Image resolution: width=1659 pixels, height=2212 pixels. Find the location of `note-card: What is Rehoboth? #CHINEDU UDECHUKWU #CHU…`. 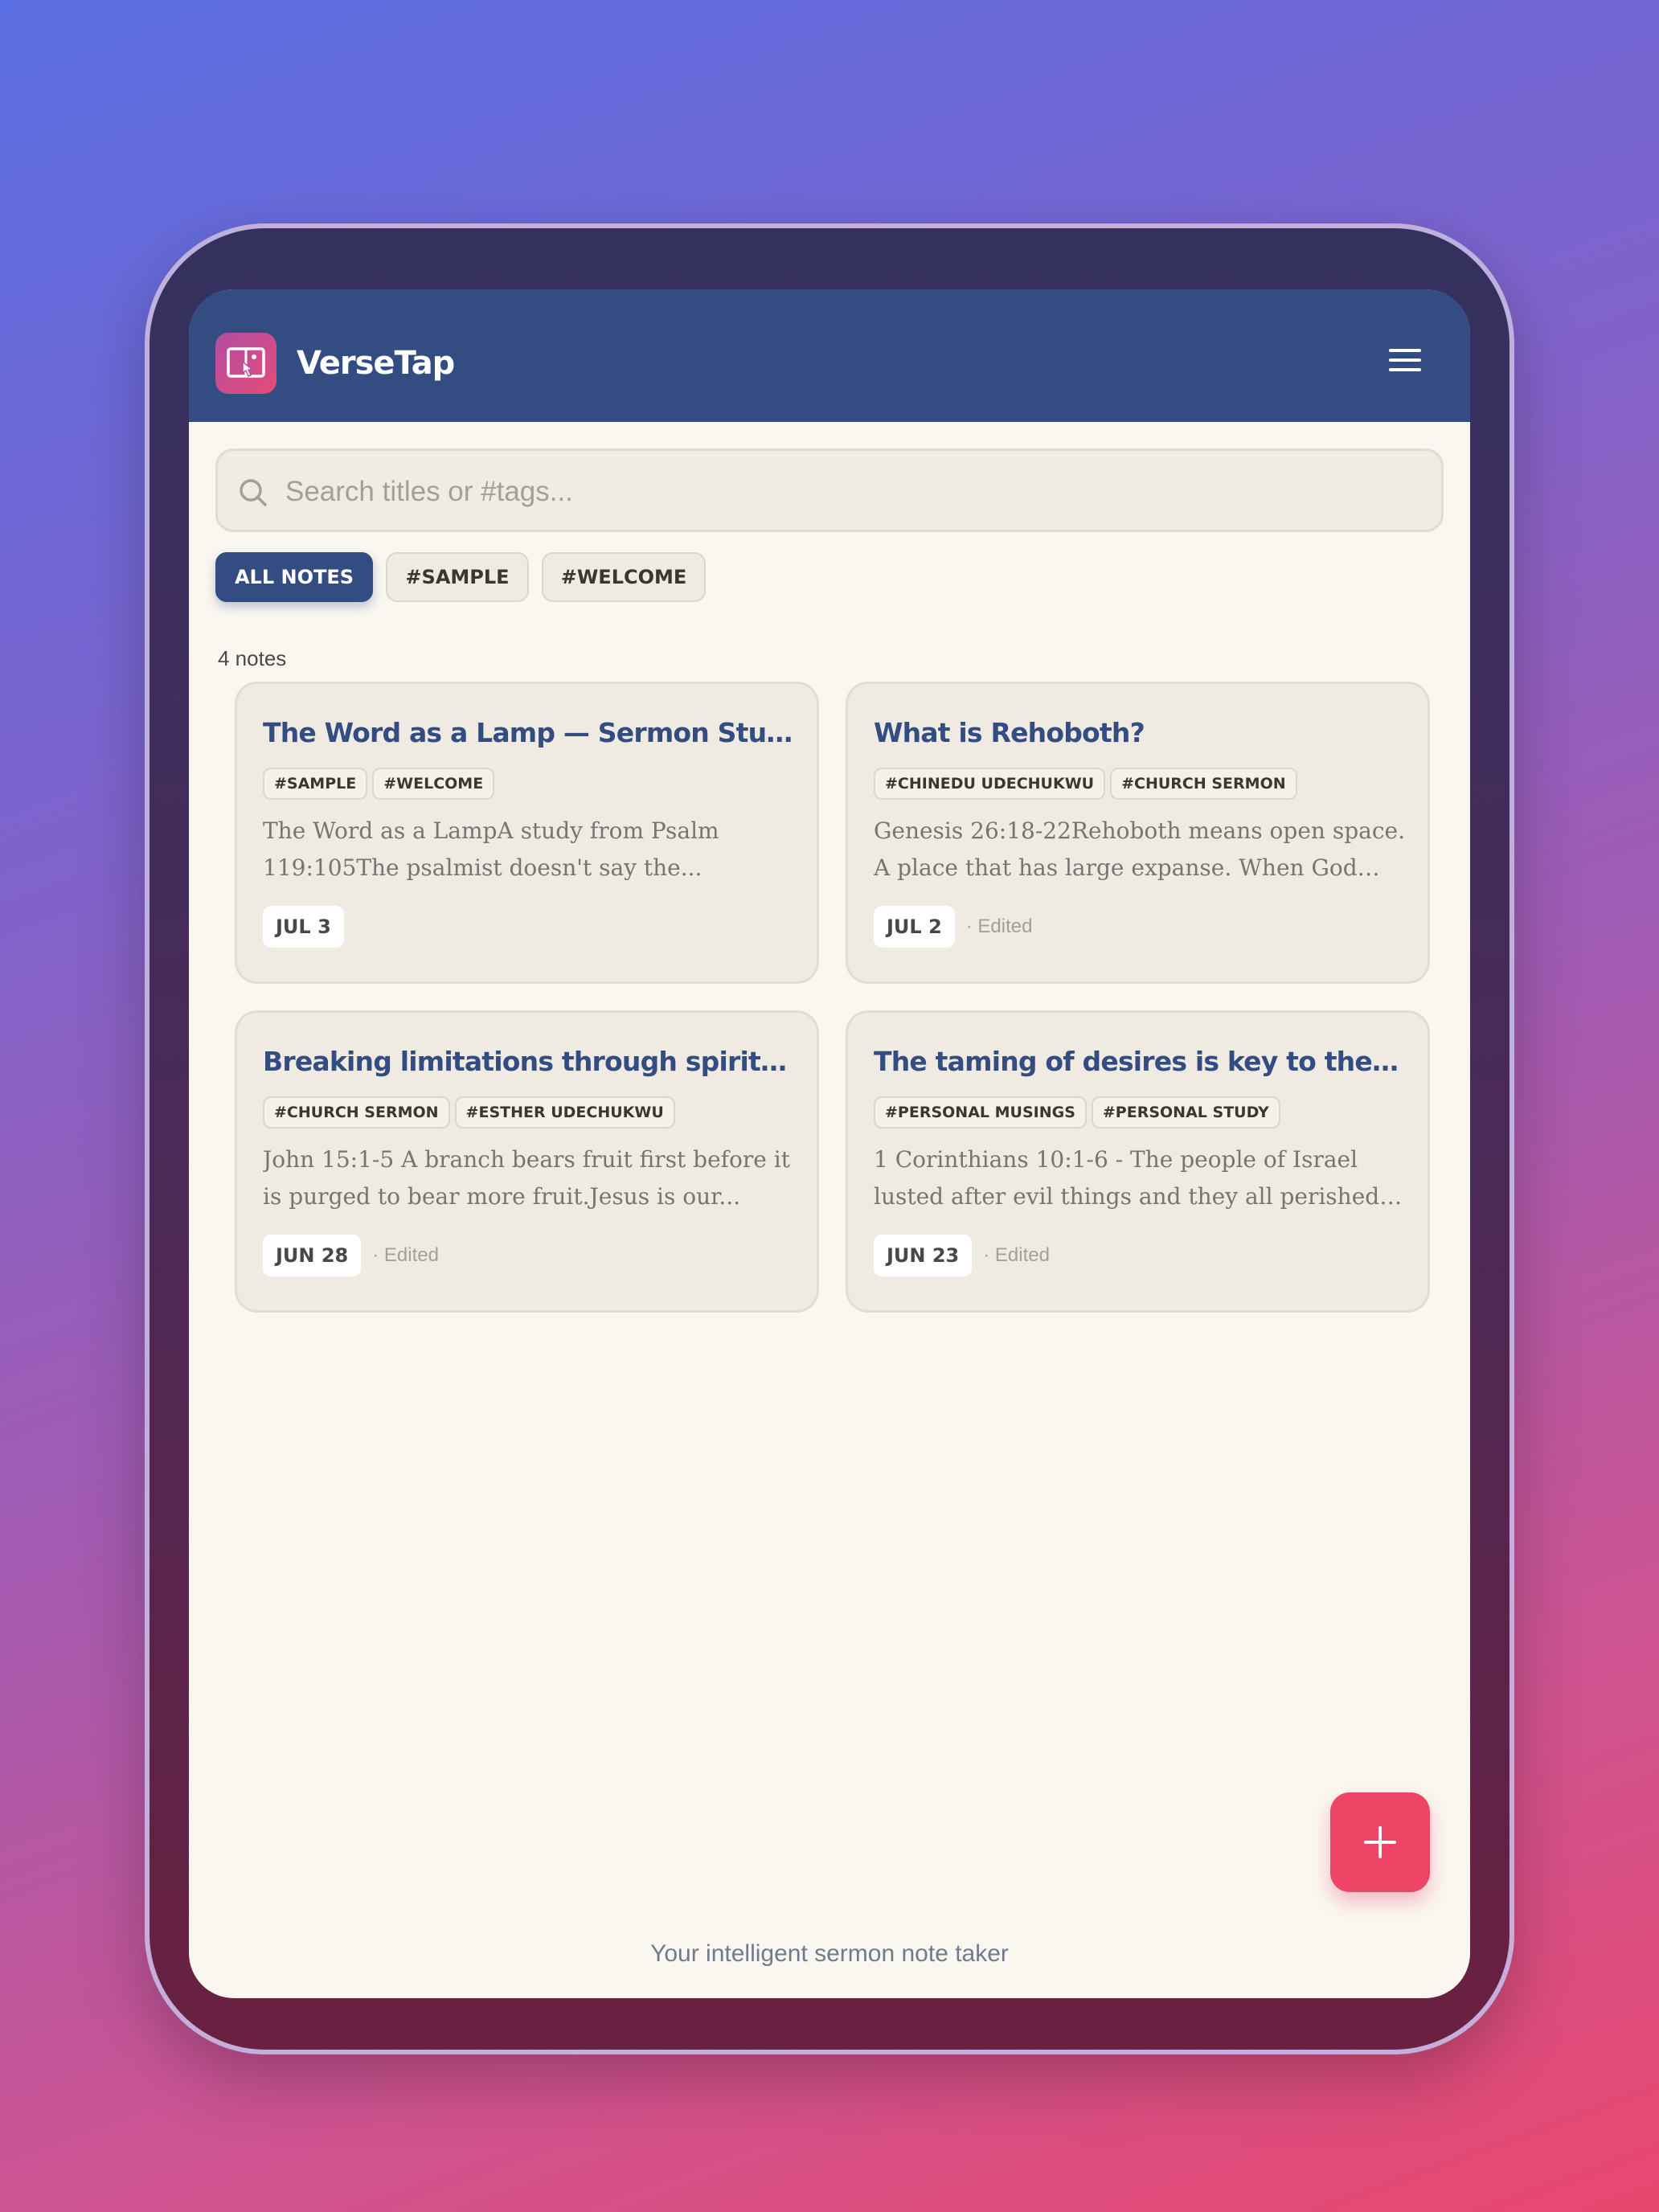

note-card: What is Rehoboth? #CHINEDU UDECHUKWU #CHU… is located at coordinates (1138, 833).